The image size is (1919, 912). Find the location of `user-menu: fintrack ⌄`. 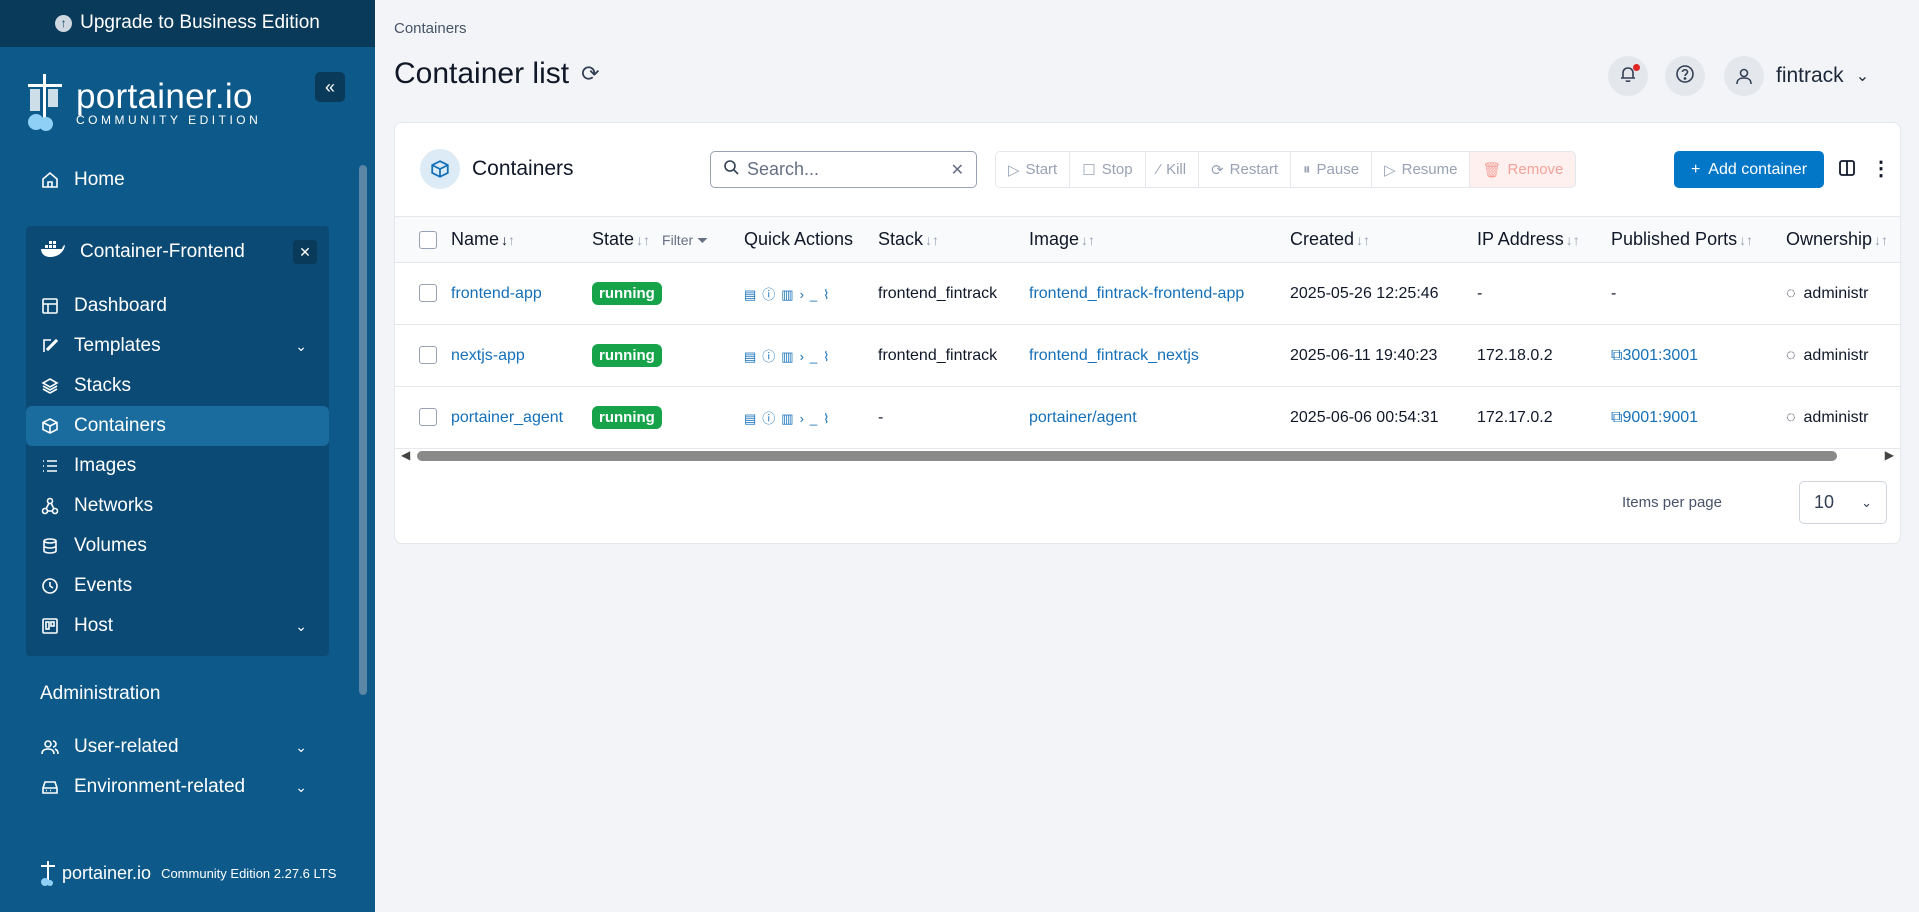

user-menu: fintrack ⌄ is located at coordinates (1796, 76).